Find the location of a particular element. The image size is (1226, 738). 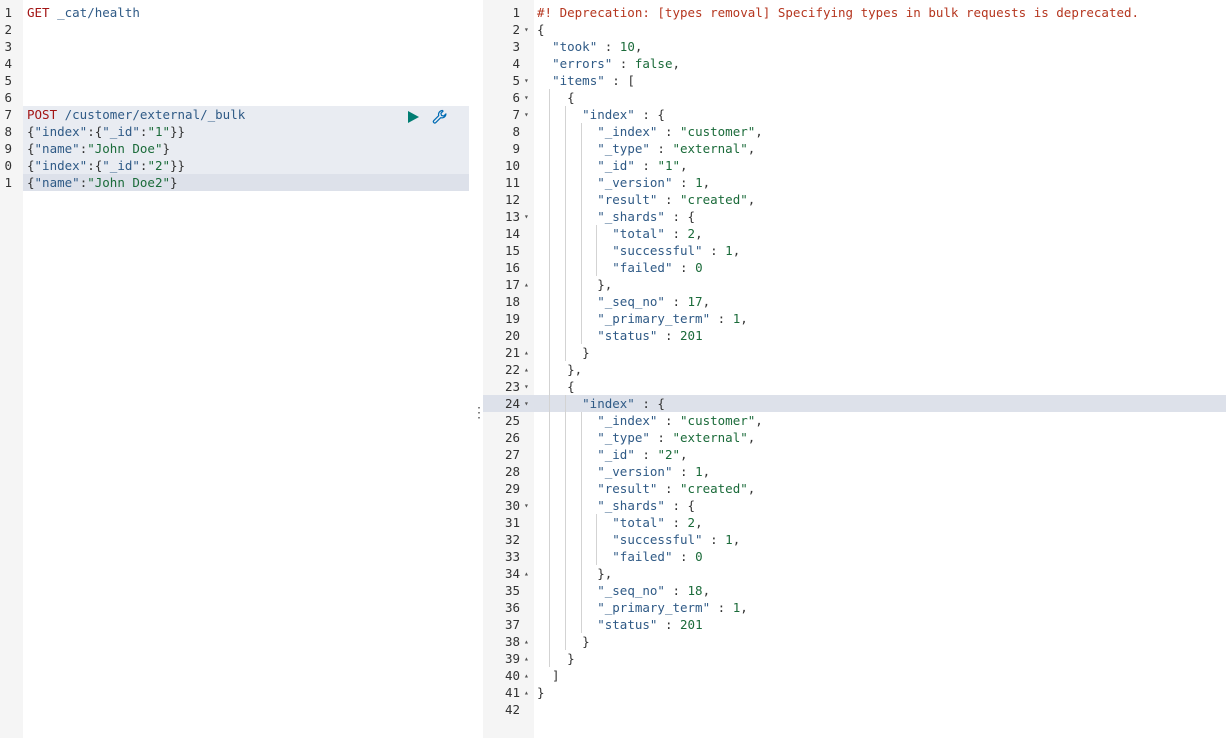

line-number: 4 is located at coordinates (516, 63).